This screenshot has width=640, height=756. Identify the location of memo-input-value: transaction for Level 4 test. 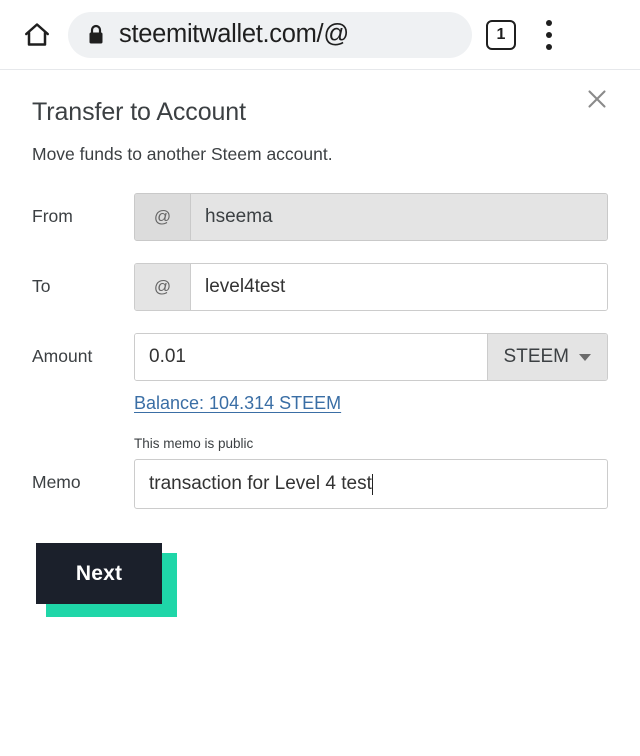
(260, 484).